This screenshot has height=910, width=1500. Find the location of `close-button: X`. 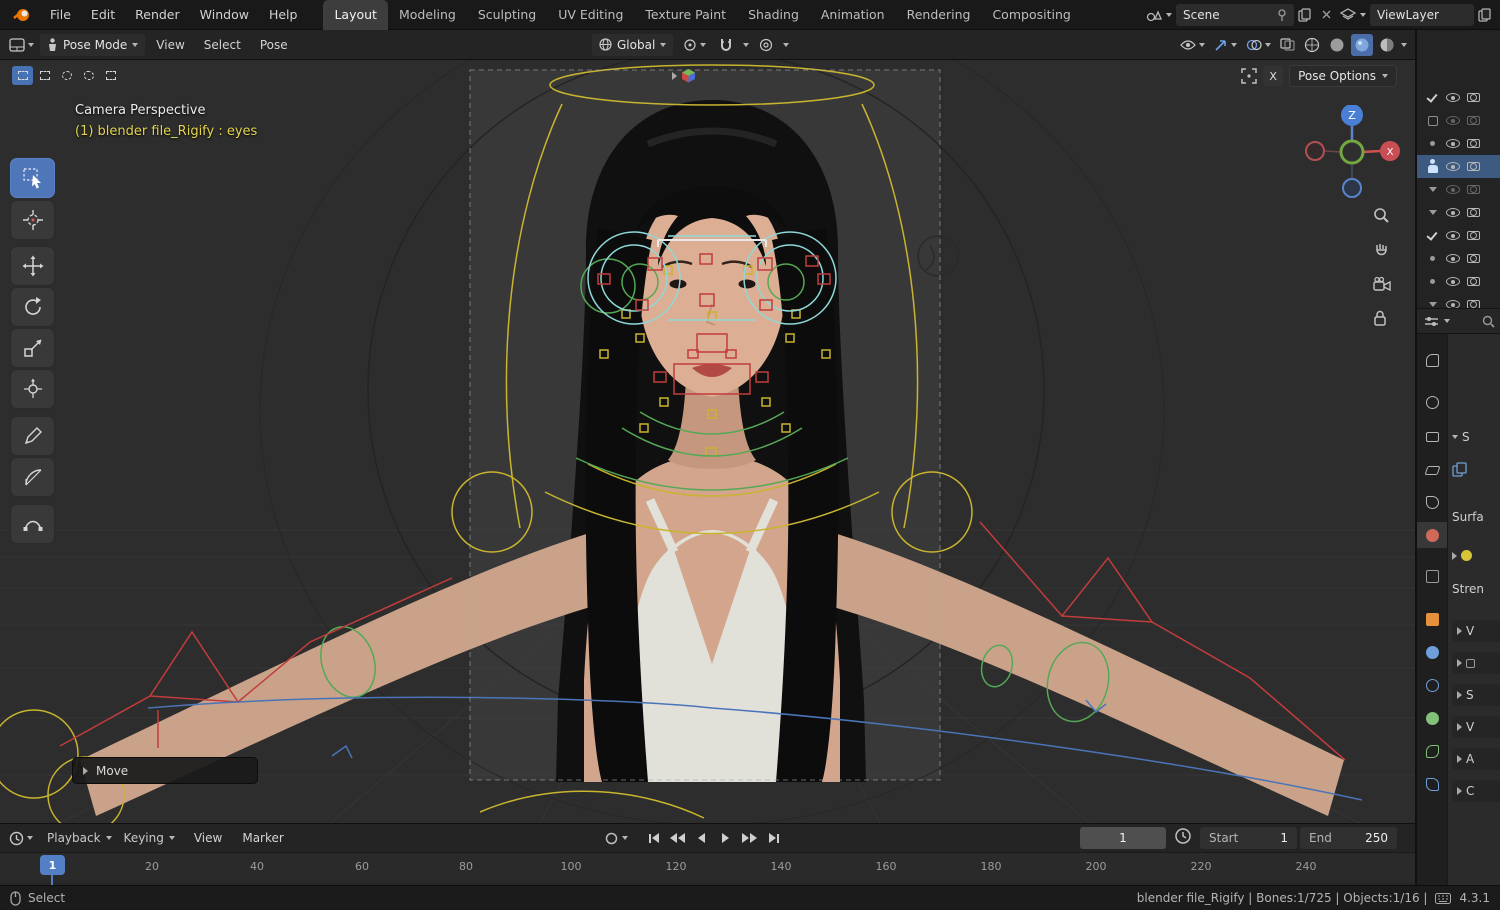

close-button: X is located at coordinates (1273, 76).